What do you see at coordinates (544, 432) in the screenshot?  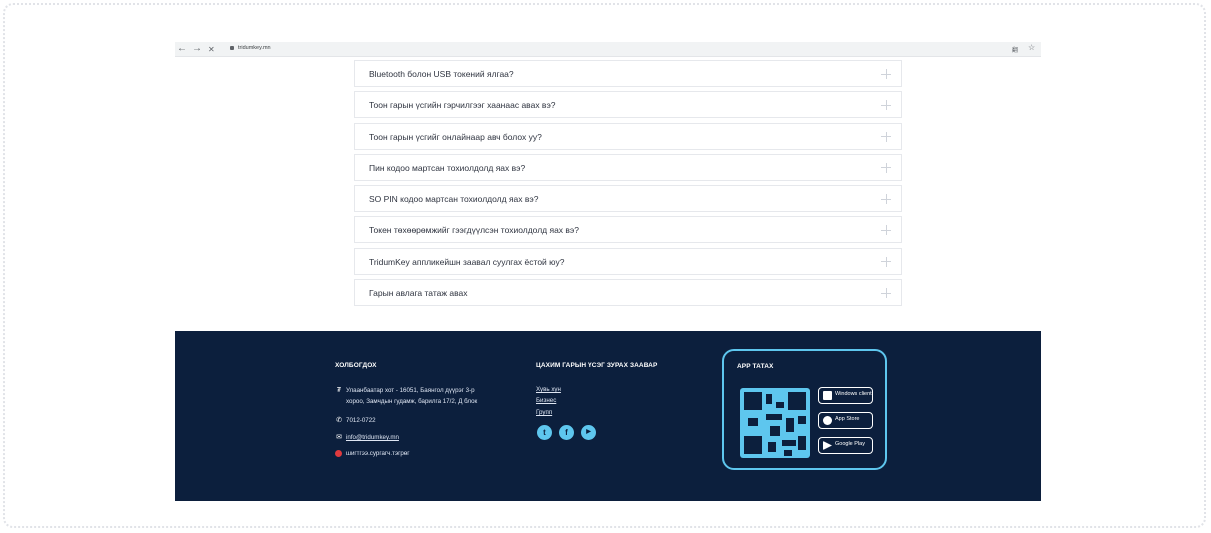 I see `twitter-icon: t` at bounding box center [544, 432].